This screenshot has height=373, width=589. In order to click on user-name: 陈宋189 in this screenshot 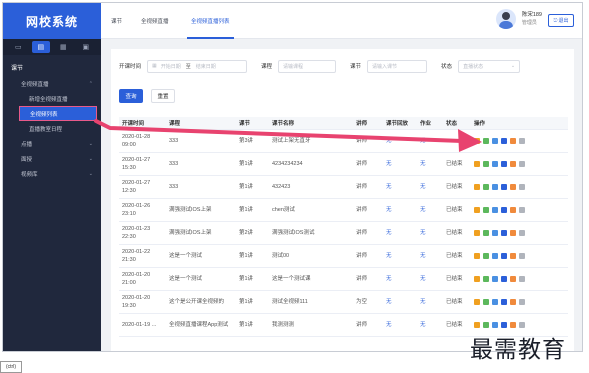, I will do `click(531, 15)`.